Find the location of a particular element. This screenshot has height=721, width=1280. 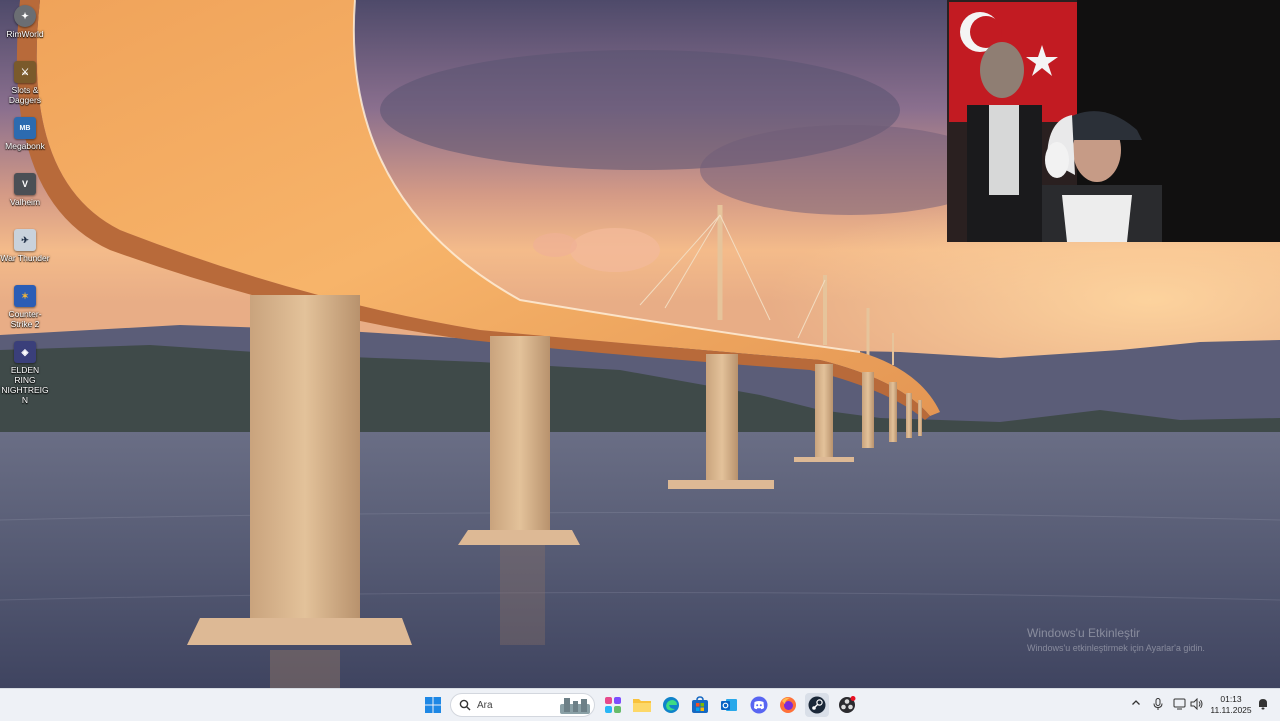

clock-date: 11.11.2025 is located at coordinates (1231, 710).